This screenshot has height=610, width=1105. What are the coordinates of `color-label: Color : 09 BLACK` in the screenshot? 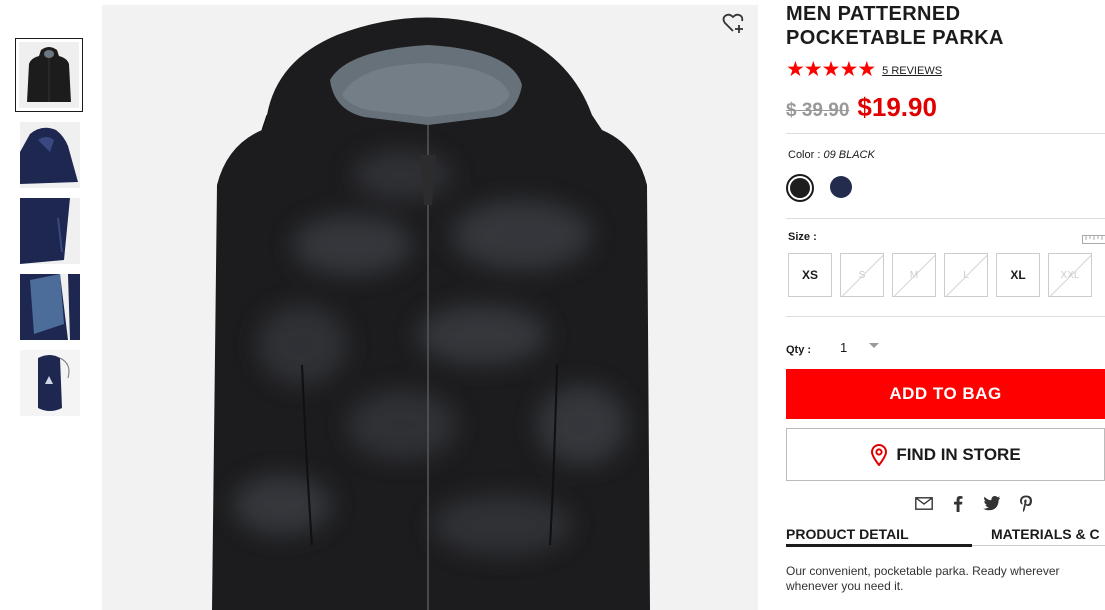 It's located at (831, 155).